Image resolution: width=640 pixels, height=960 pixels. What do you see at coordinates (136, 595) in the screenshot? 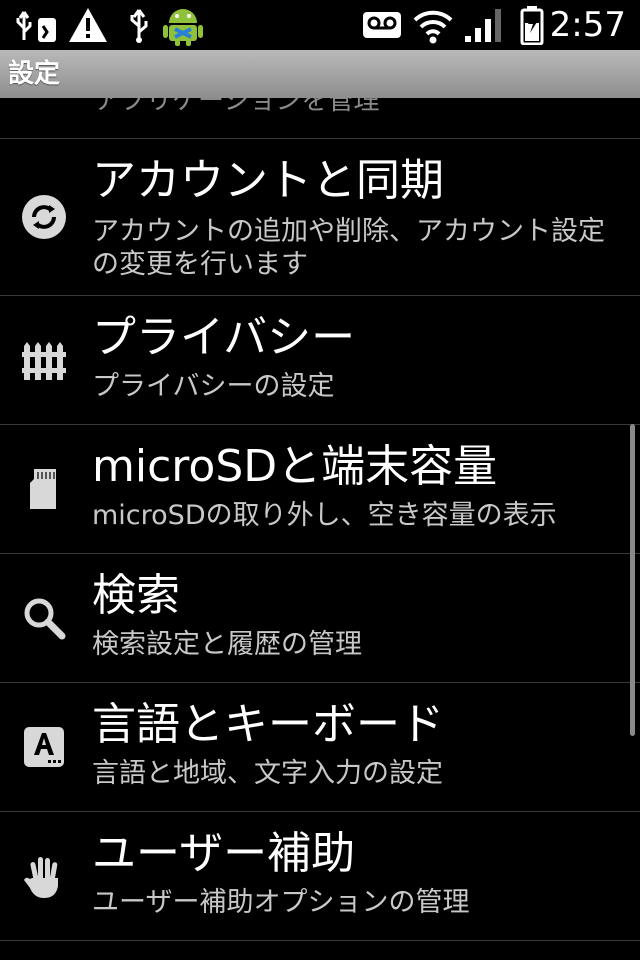
I see `list-item-title: 検索` at bounding box center [136, 595].